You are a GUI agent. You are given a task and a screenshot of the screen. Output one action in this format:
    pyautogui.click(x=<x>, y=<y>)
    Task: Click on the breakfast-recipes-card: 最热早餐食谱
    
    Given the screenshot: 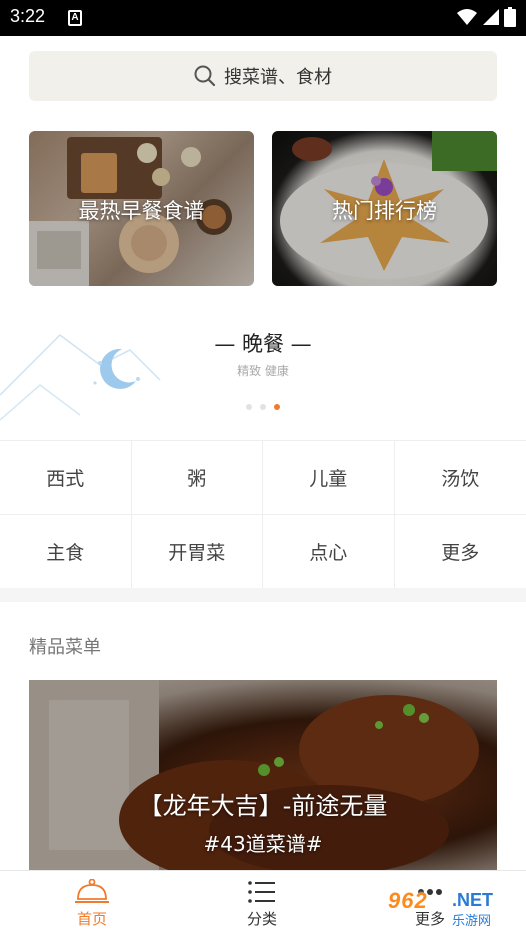 What is the action you would take?
    pyautogui.click(x=141, y=208)
    